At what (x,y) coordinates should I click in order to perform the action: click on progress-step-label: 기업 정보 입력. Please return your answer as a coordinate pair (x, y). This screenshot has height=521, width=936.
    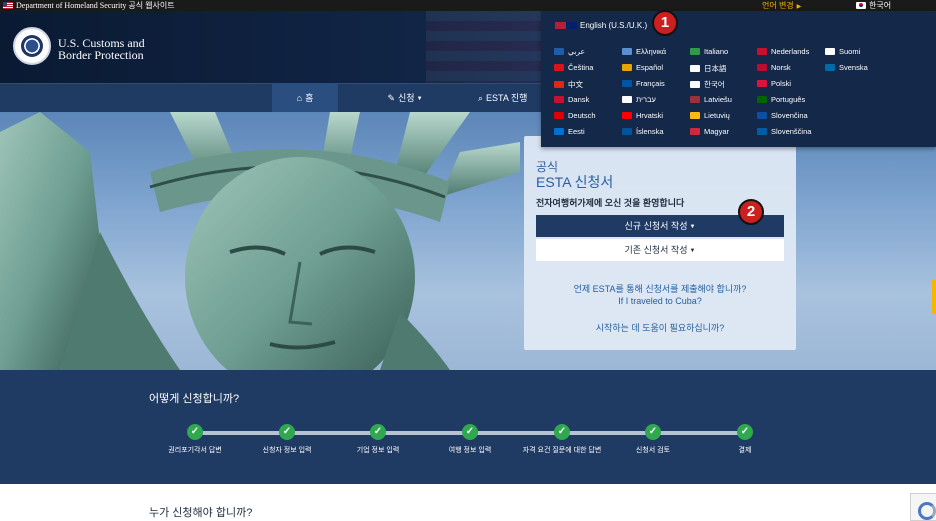
    Looking at the image, I should click on (378, 450).